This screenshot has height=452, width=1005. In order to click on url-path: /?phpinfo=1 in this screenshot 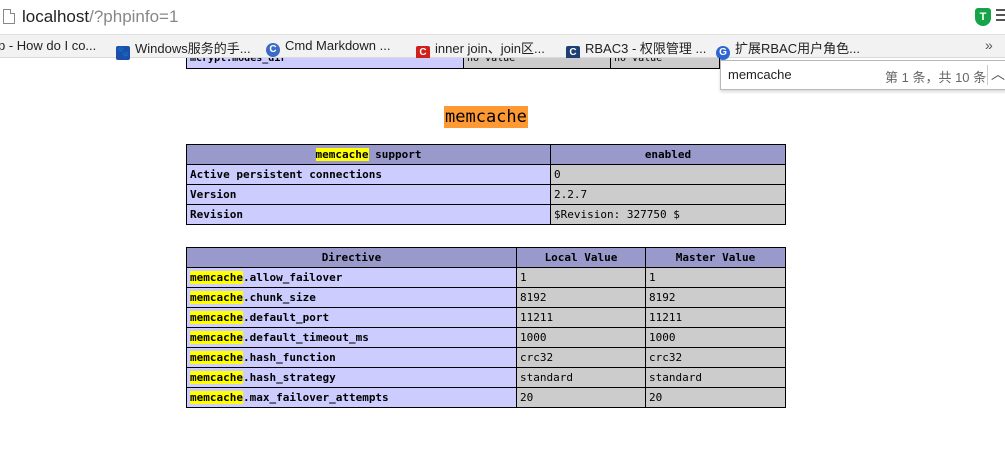, I will do `click(134, 16)`.